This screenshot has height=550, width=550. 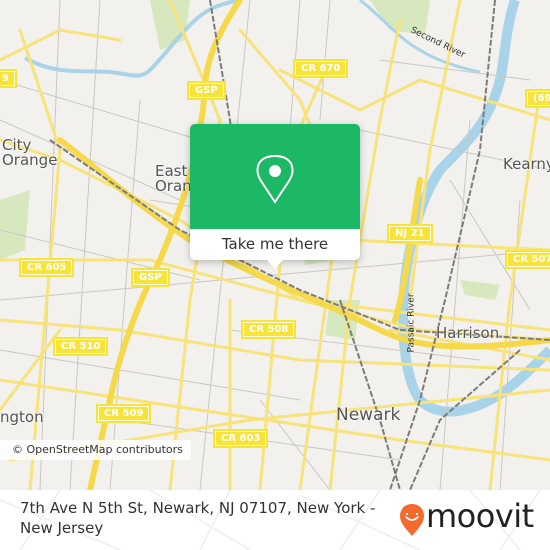 I want to click on popup-header, so click(x=275, y=176).